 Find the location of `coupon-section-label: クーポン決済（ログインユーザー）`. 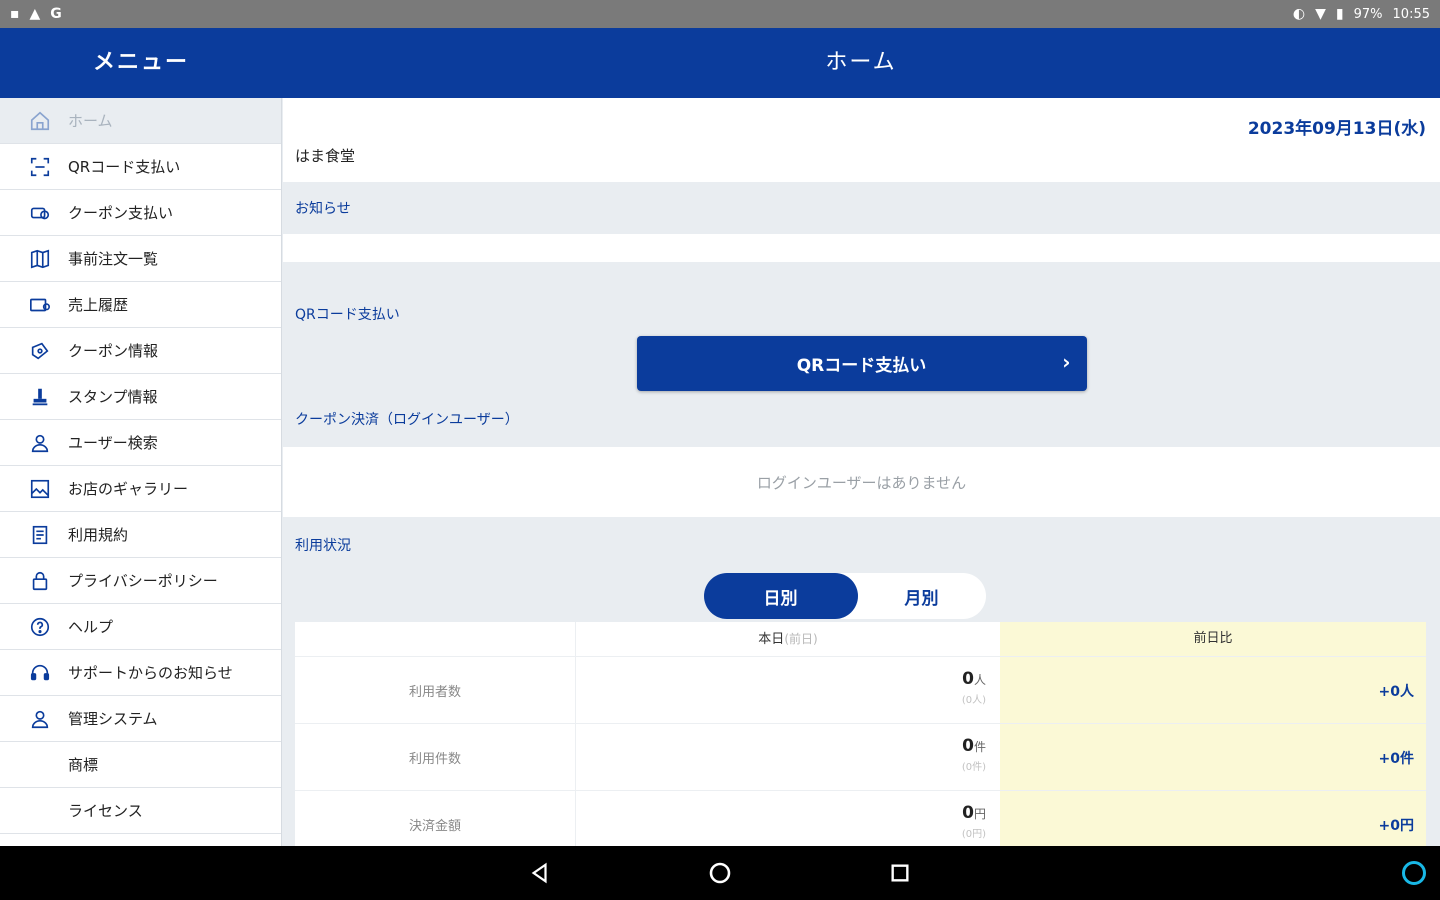

coupon-section-label: クーポン決済（ログインユーザー） is located at coordinates (407, 420).